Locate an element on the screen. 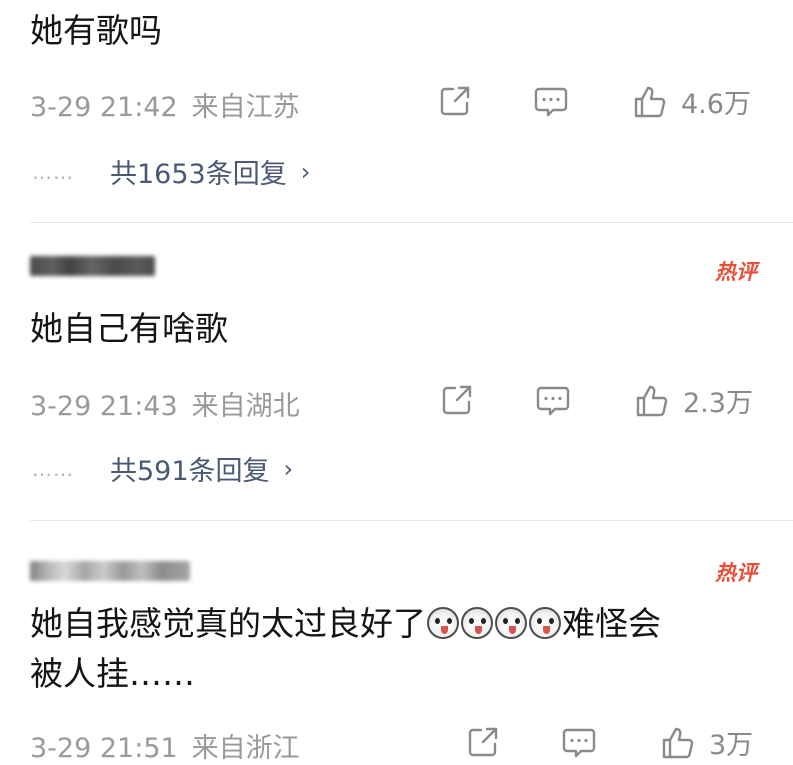  like-count: 3万 is located at coordinates (731, 745).